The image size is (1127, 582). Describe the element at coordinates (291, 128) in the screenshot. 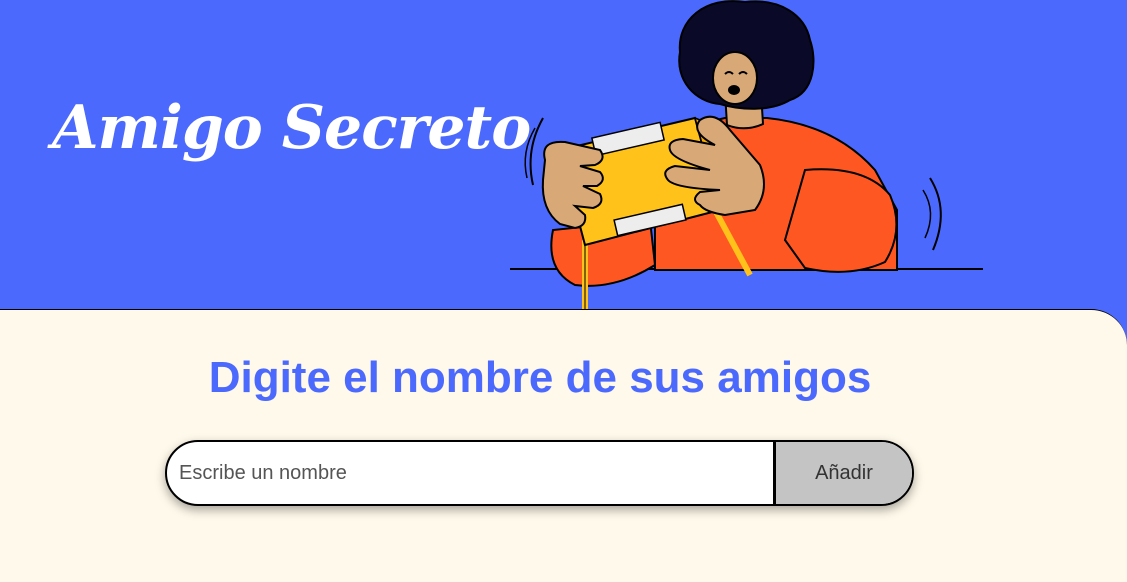

I see `app-title: Amigo Secreto` at that location.